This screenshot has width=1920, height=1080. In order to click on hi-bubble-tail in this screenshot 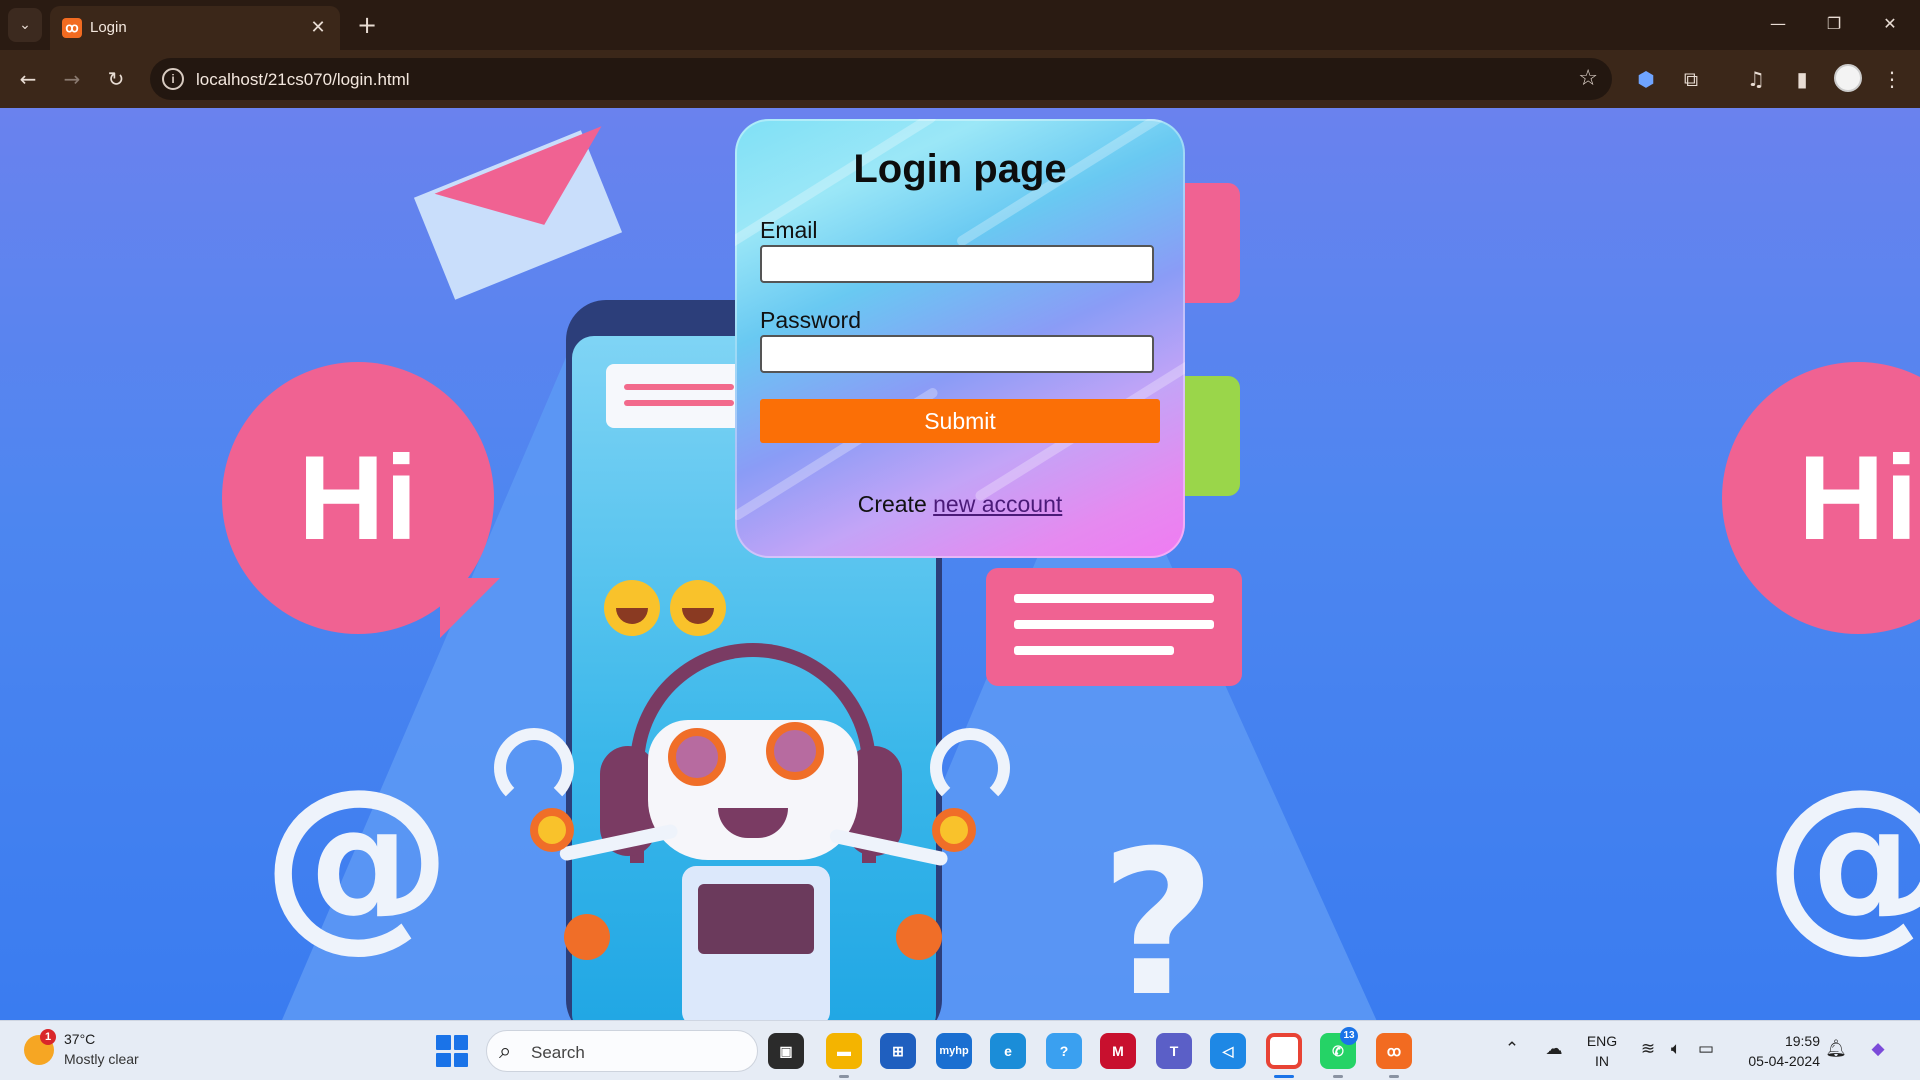, I will do `click(470, 608)`.